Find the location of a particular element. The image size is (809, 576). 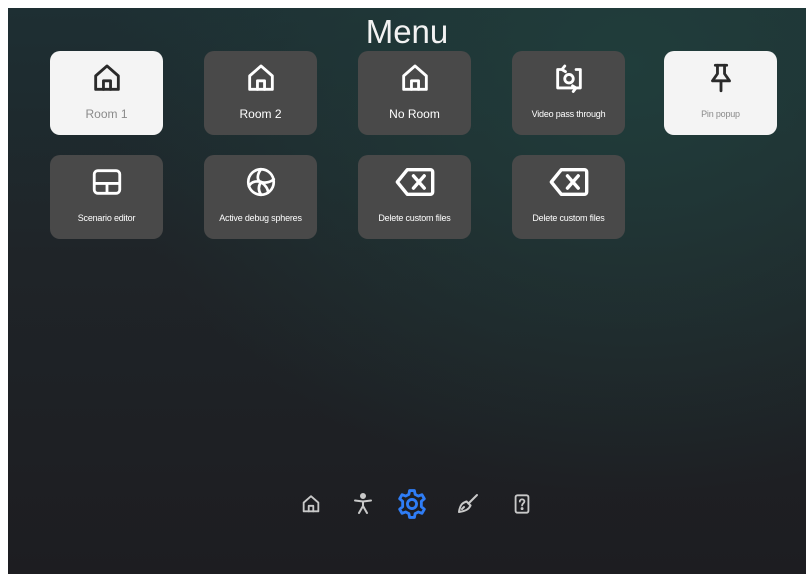

pin-popup-button: Pin popup is located at coordinates (720, 93).